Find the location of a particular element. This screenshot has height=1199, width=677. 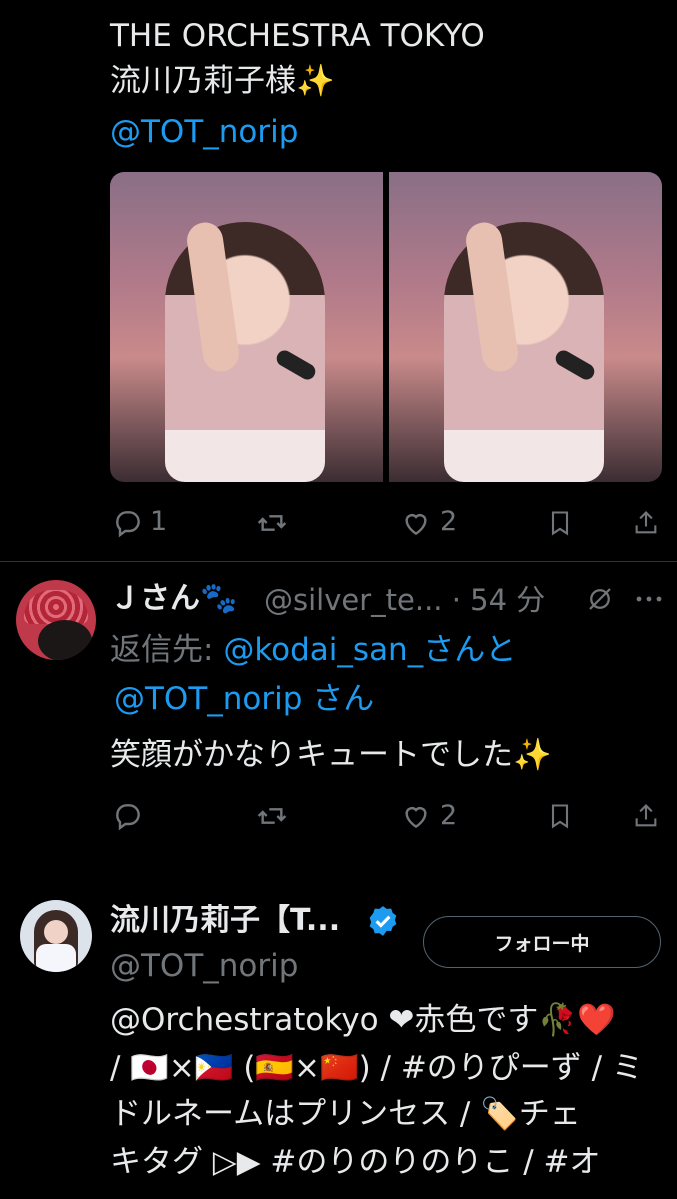

profile-handle: @TOT_norip is located at coordinates (204, 966).